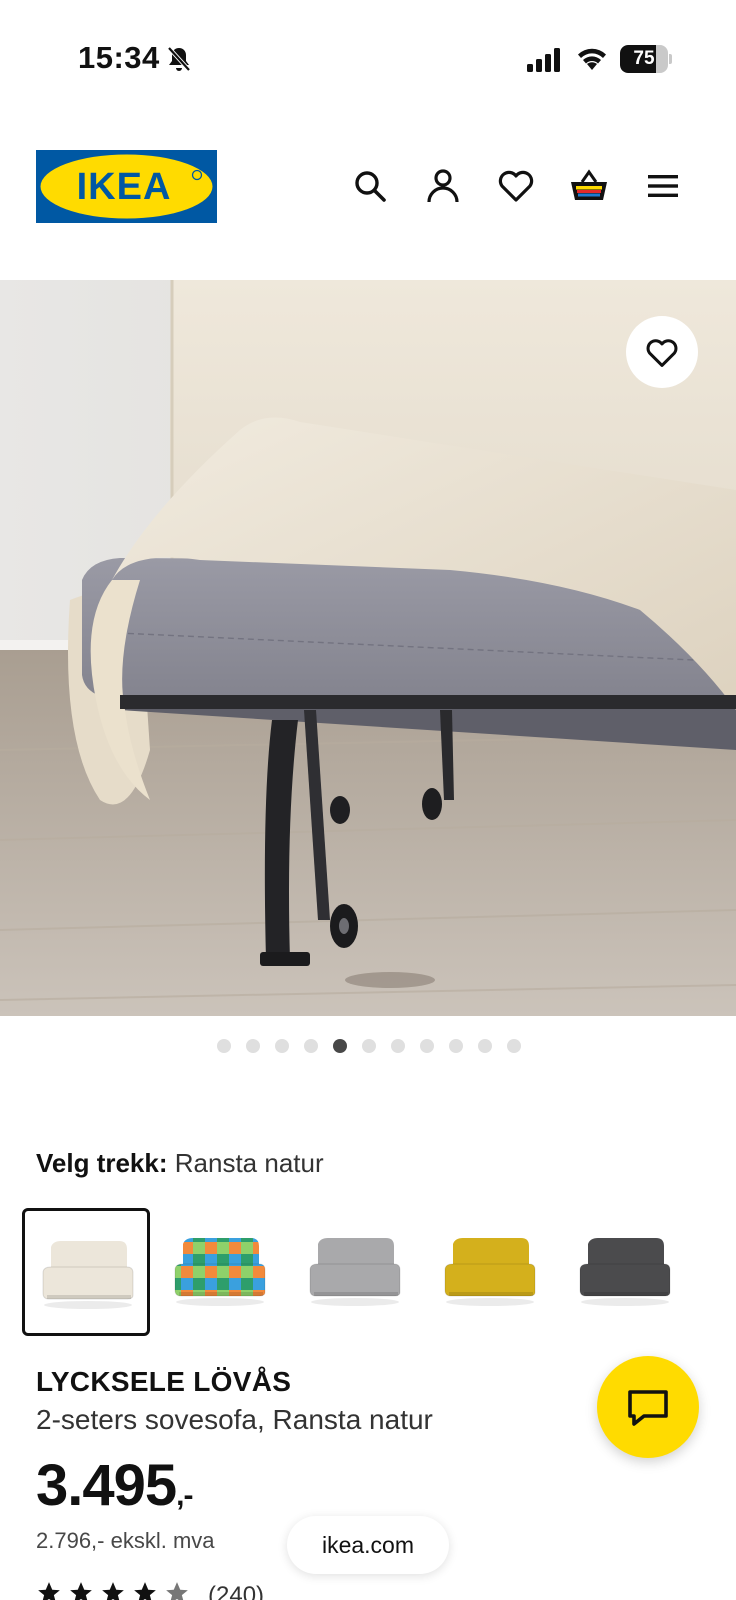 The width and height of the screenshot is (736, 1600). Describe the element at coordinates (236, 1591) in the screenshot. I see `rating-count: (240)` at that location.